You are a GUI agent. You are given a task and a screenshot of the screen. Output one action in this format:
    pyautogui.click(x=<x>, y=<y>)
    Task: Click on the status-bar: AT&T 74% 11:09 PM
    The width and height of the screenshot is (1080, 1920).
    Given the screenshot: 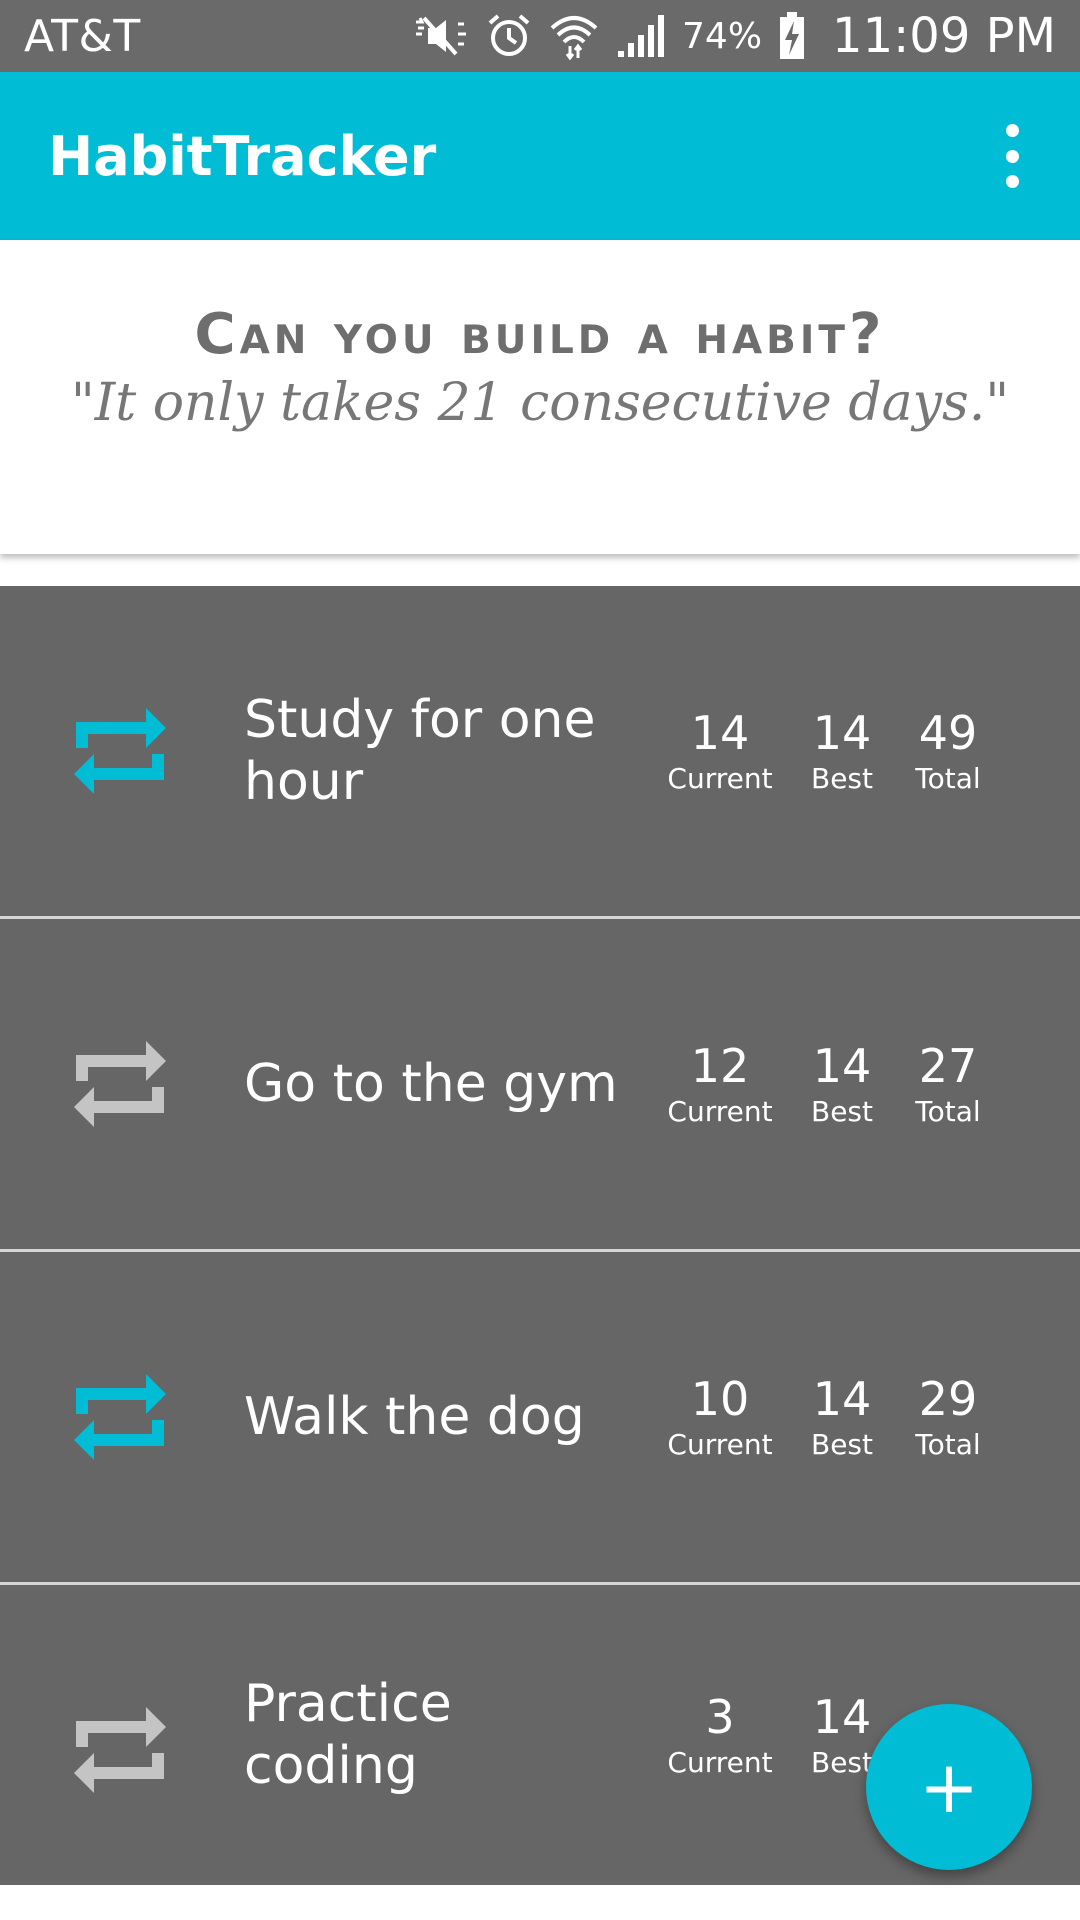 What is the action you would take?
    pyautogui.click(x=540, y=36)
    